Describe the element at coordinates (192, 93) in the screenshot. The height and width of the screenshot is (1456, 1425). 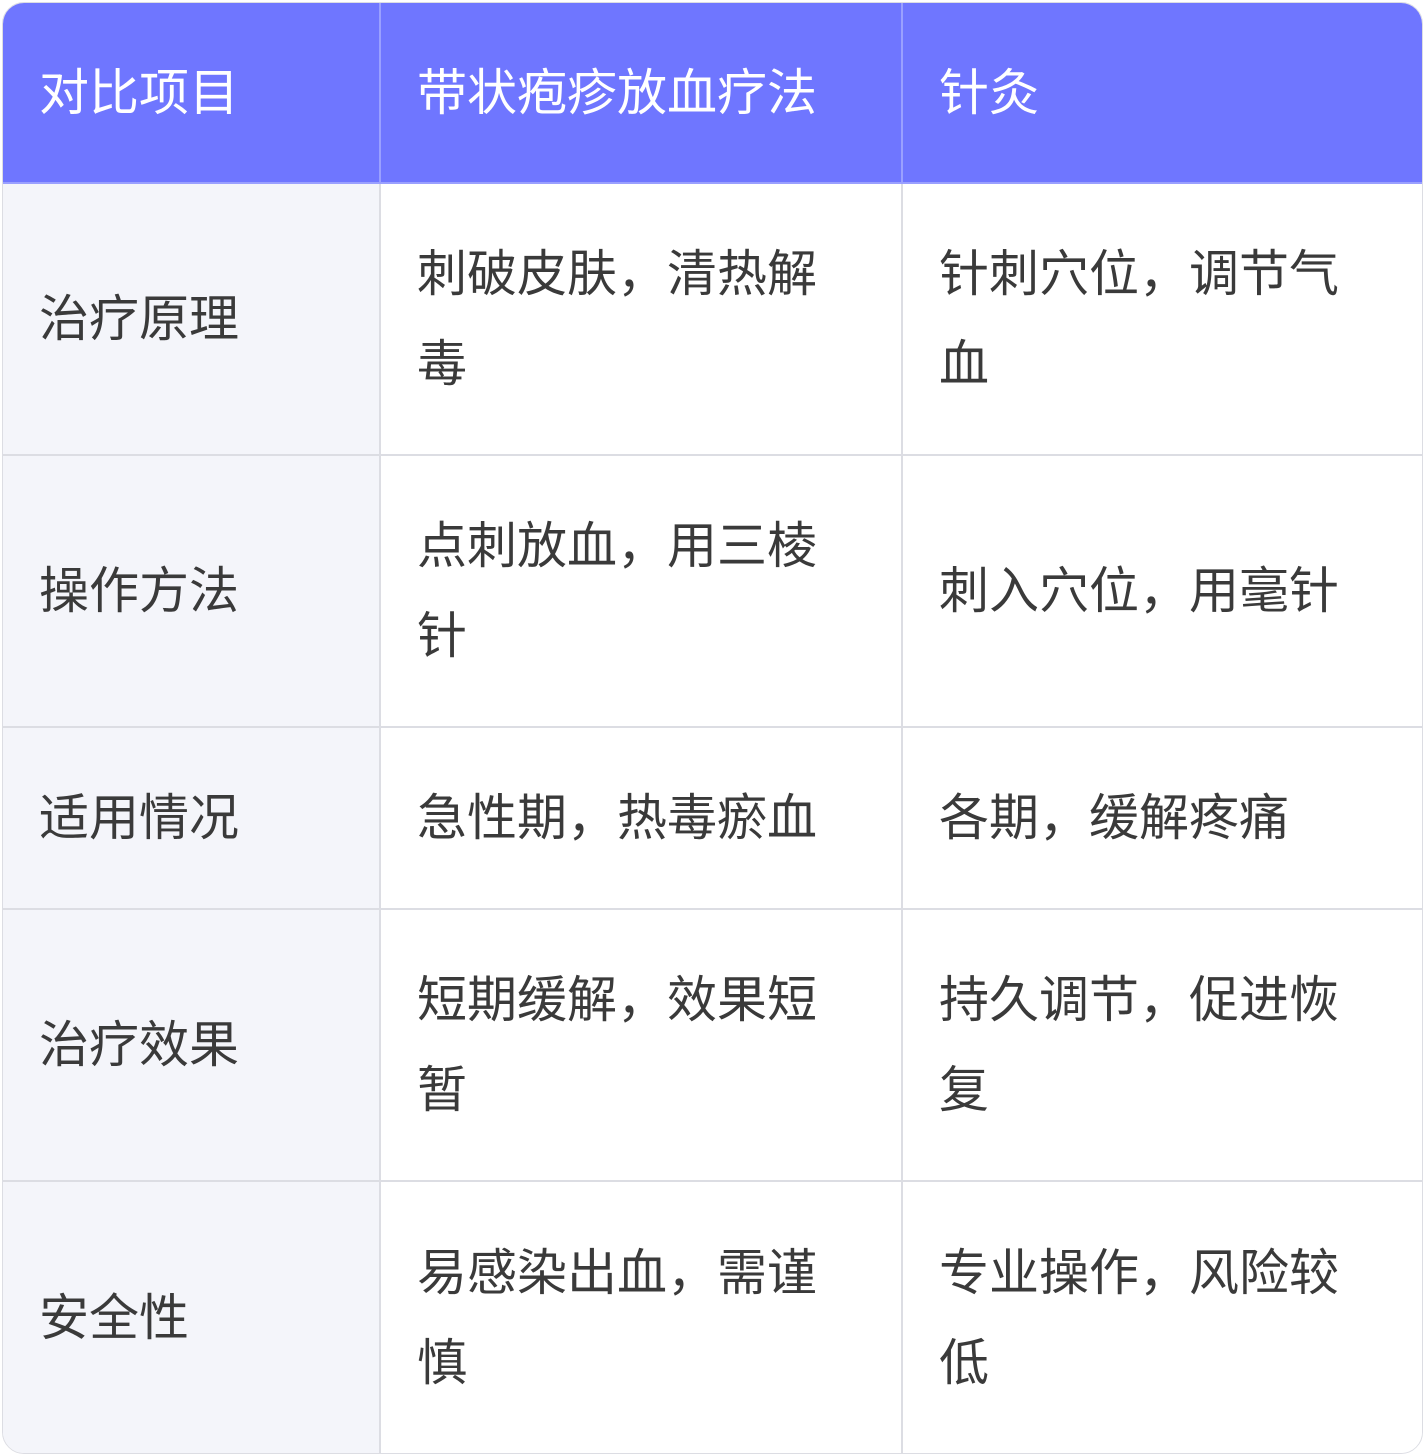
I see `header-cell-comparison-item: 对比项目` at that location.